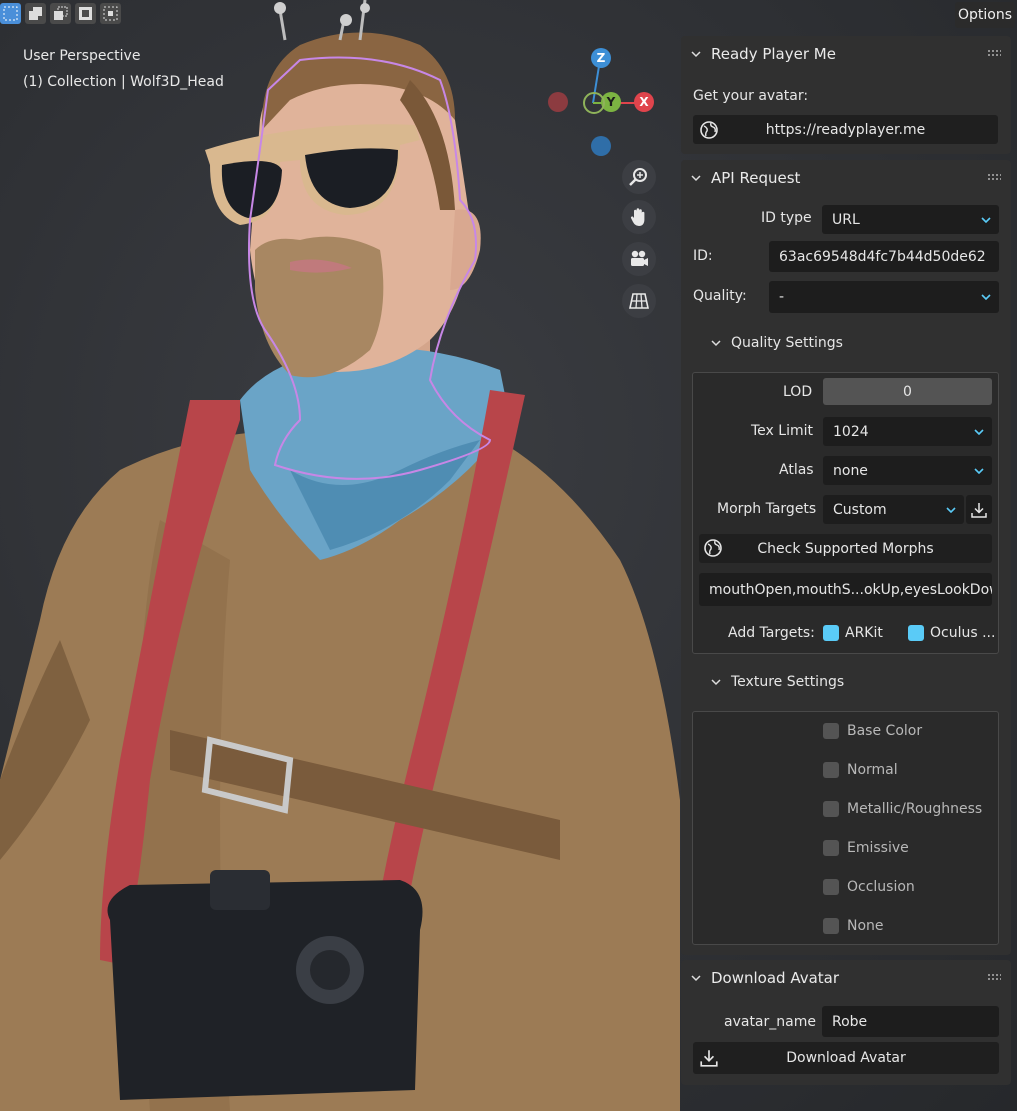 This screenshot has height=1111, width=1017. Describe the element at coordinates (985, 15) in the screenshot. I see `options-button: Options` at that location.